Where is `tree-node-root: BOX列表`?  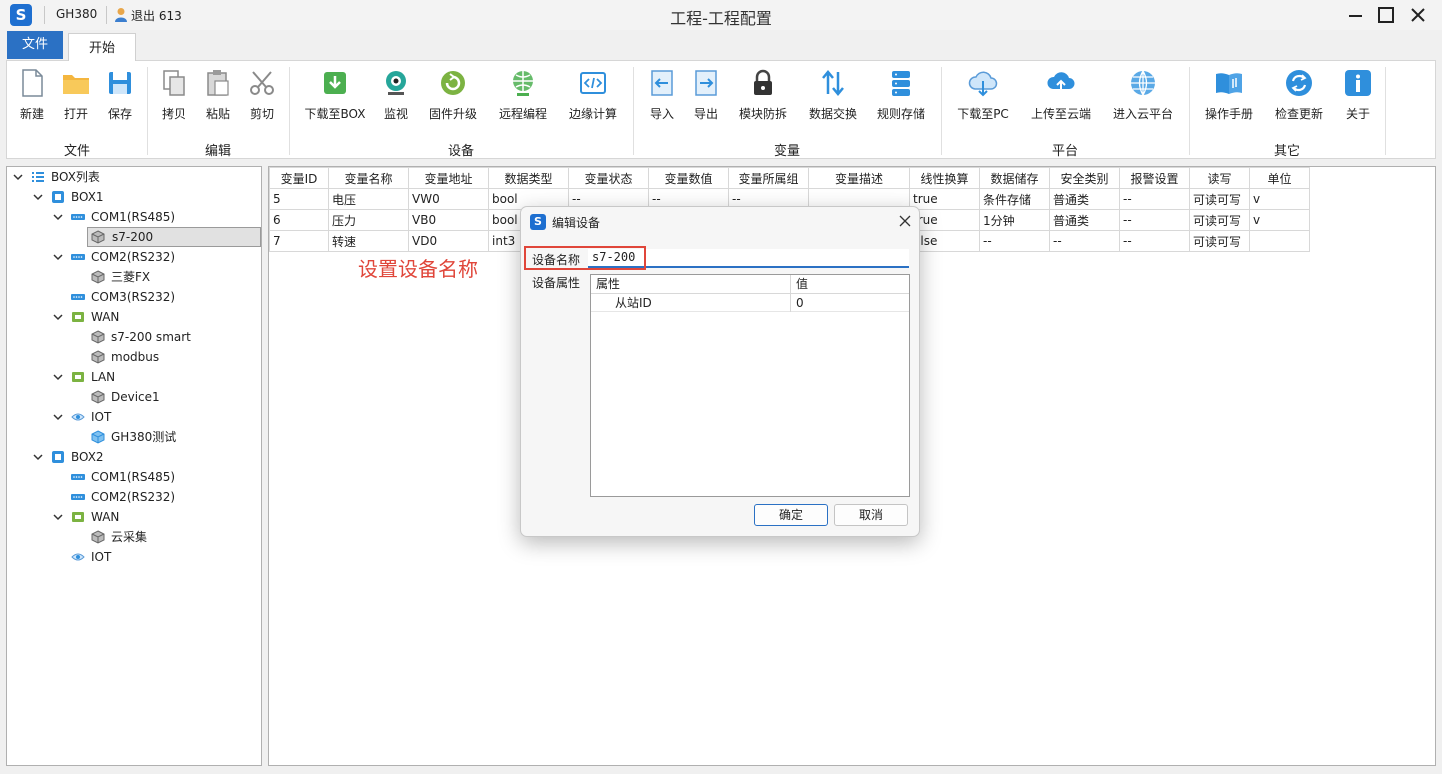
tree-node-root: BOX列表 is located at coordinates (135, 177).